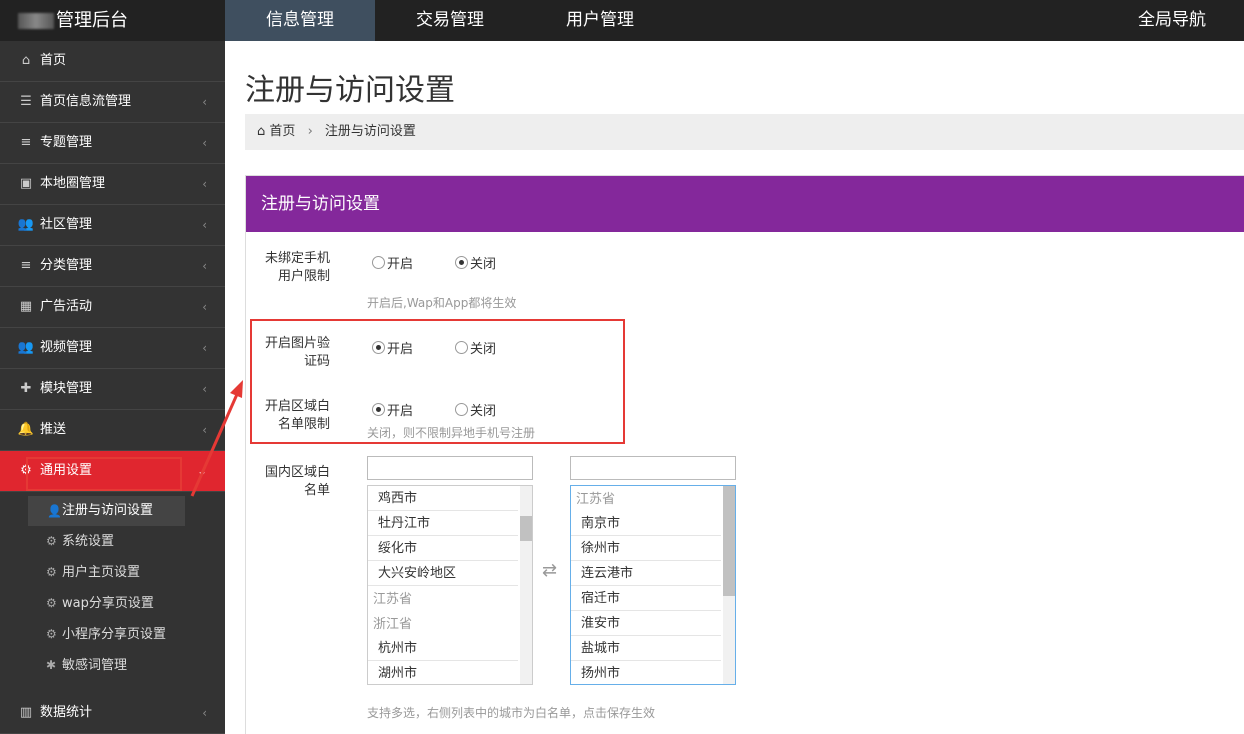 Image resolution: width=1244 pixels, height=734 pixels. What do you see at coordinates (297, 481) in the screenshot?
I see `setting-label-domestic-whitelist: 国内区域白 名单` at bounding box center [297, 481].